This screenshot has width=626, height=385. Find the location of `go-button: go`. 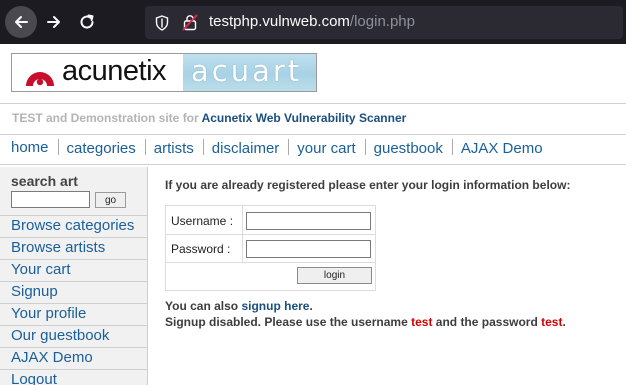

go-button: go is located at coordinates (110, 200).